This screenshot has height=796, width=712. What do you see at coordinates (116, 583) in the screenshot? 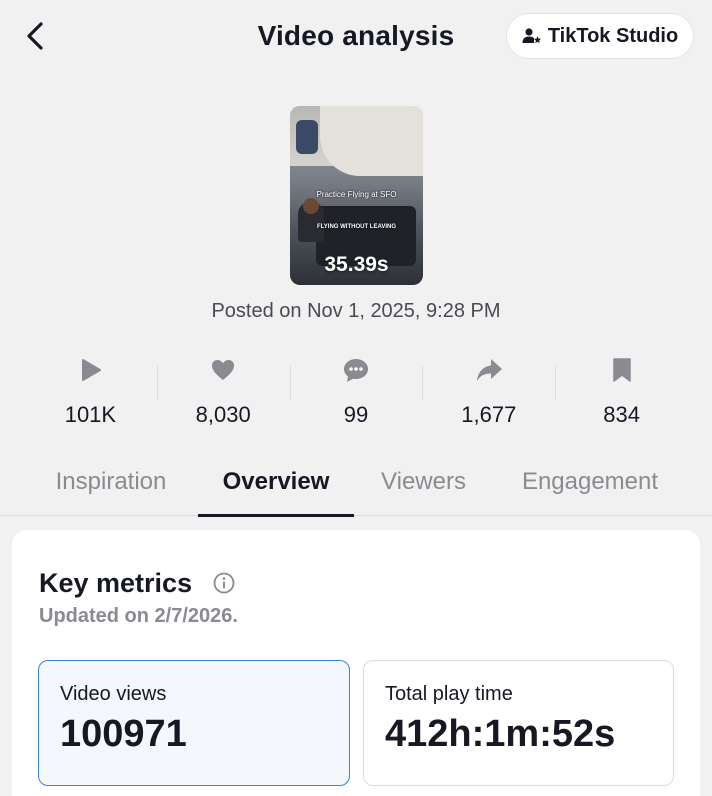
I see `key-metrics-title: Key metrics` at bounding box center [116, 583].